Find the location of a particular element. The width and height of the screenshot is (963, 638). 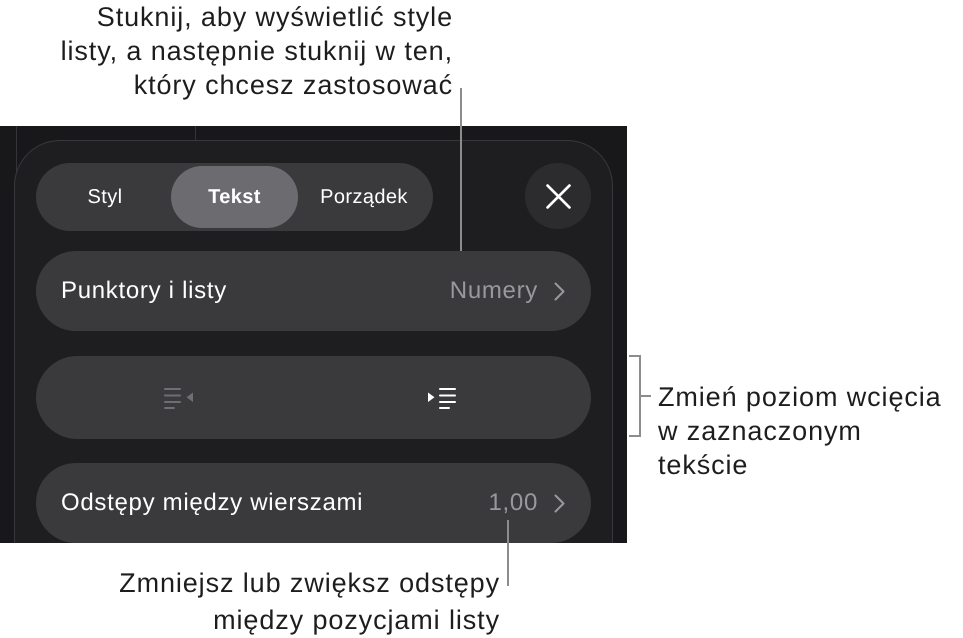

callout-text: Zmniejsz lub zwiększ odstępy między pozycjami listy is located at coordinates (309, 602).